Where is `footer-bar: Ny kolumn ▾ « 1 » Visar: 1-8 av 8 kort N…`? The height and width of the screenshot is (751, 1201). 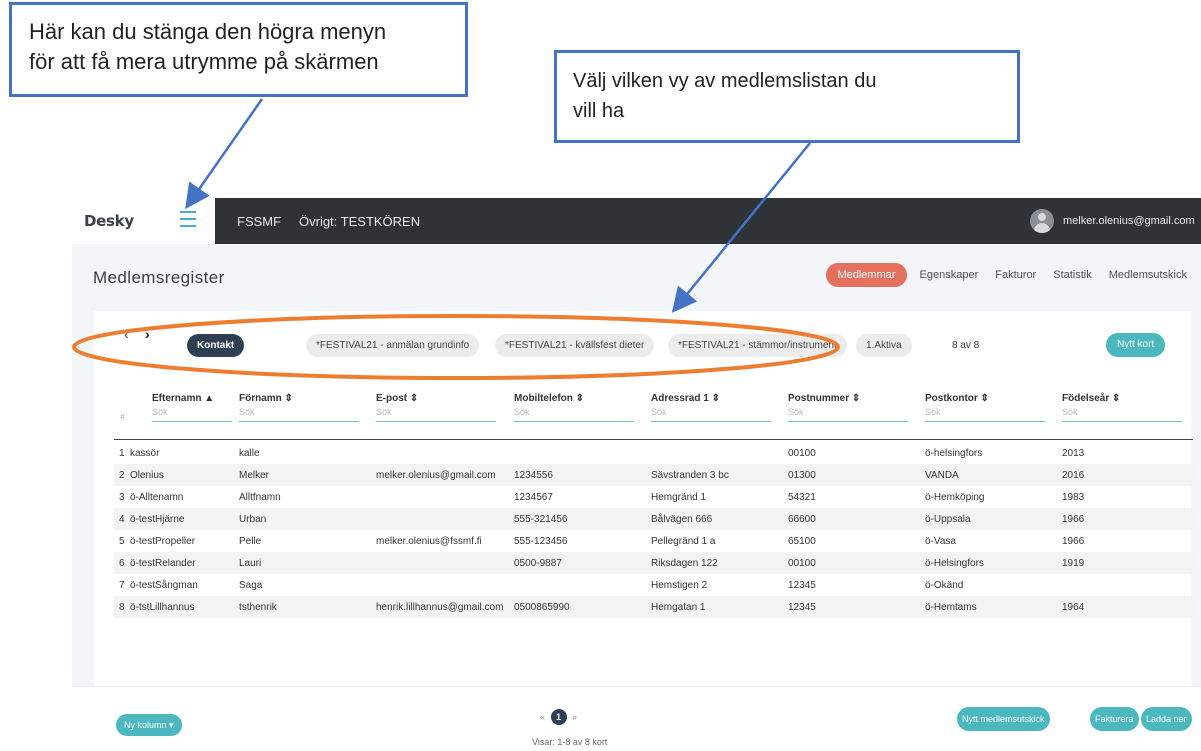
footer-bar: Ny kolumn ▾ « 1 » Visar: 1-8 av 8 kort N… is located at coordinates (636, 718).